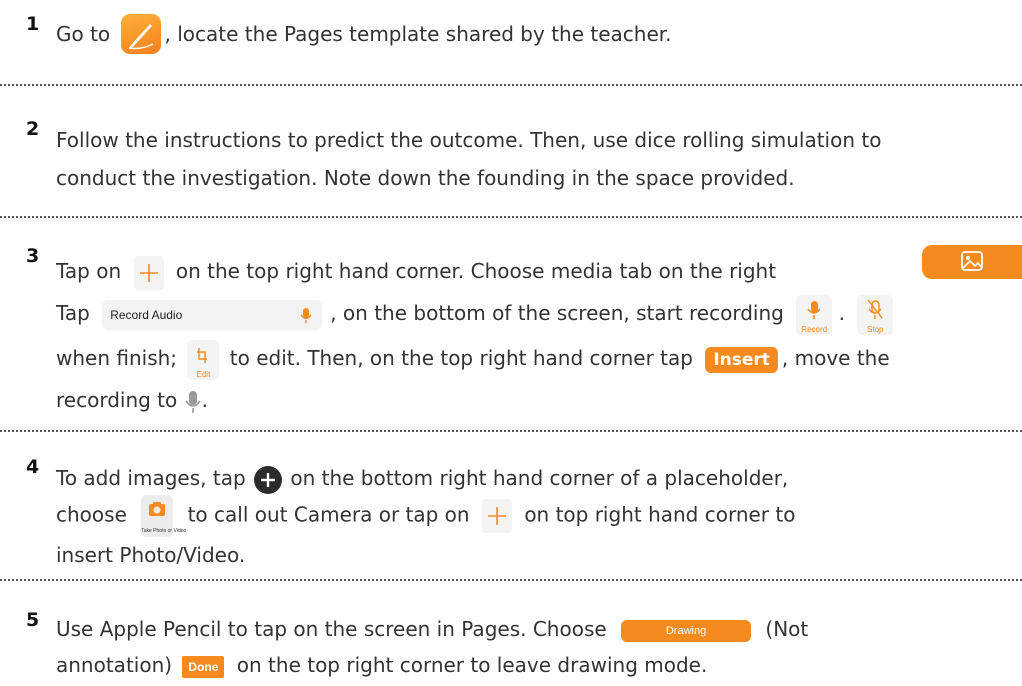 This screenshot has height=686, width=1022. Describe the element at coordinates (33, 24) in the screenshot. I see `step-number: 1` at that location.